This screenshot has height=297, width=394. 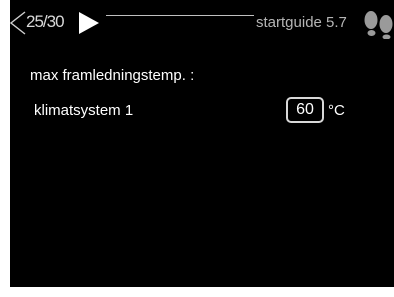 I want to click on page-title: startguide 5.7, so click(x=301, y=22).